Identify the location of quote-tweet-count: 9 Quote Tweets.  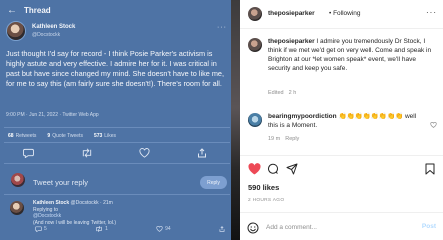
(65, 136).